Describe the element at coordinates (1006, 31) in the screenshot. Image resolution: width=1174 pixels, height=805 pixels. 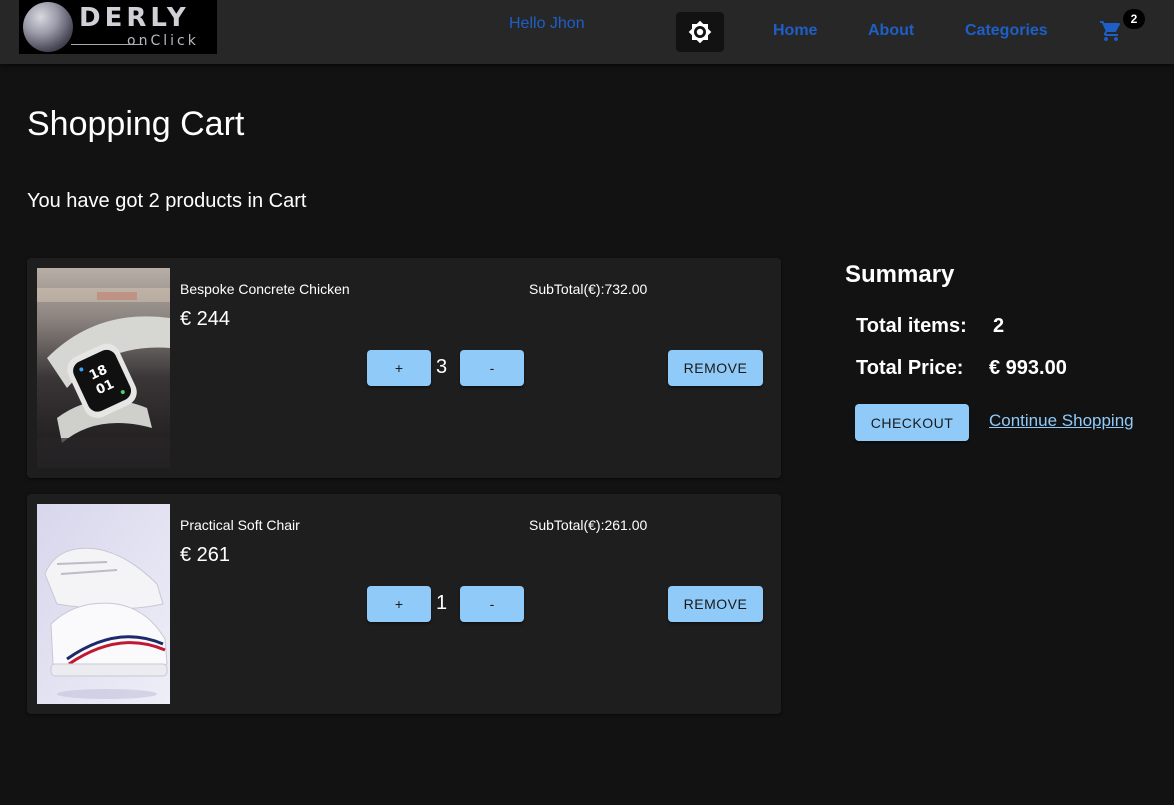
I see `nav-categories-link: Categories` at that location.